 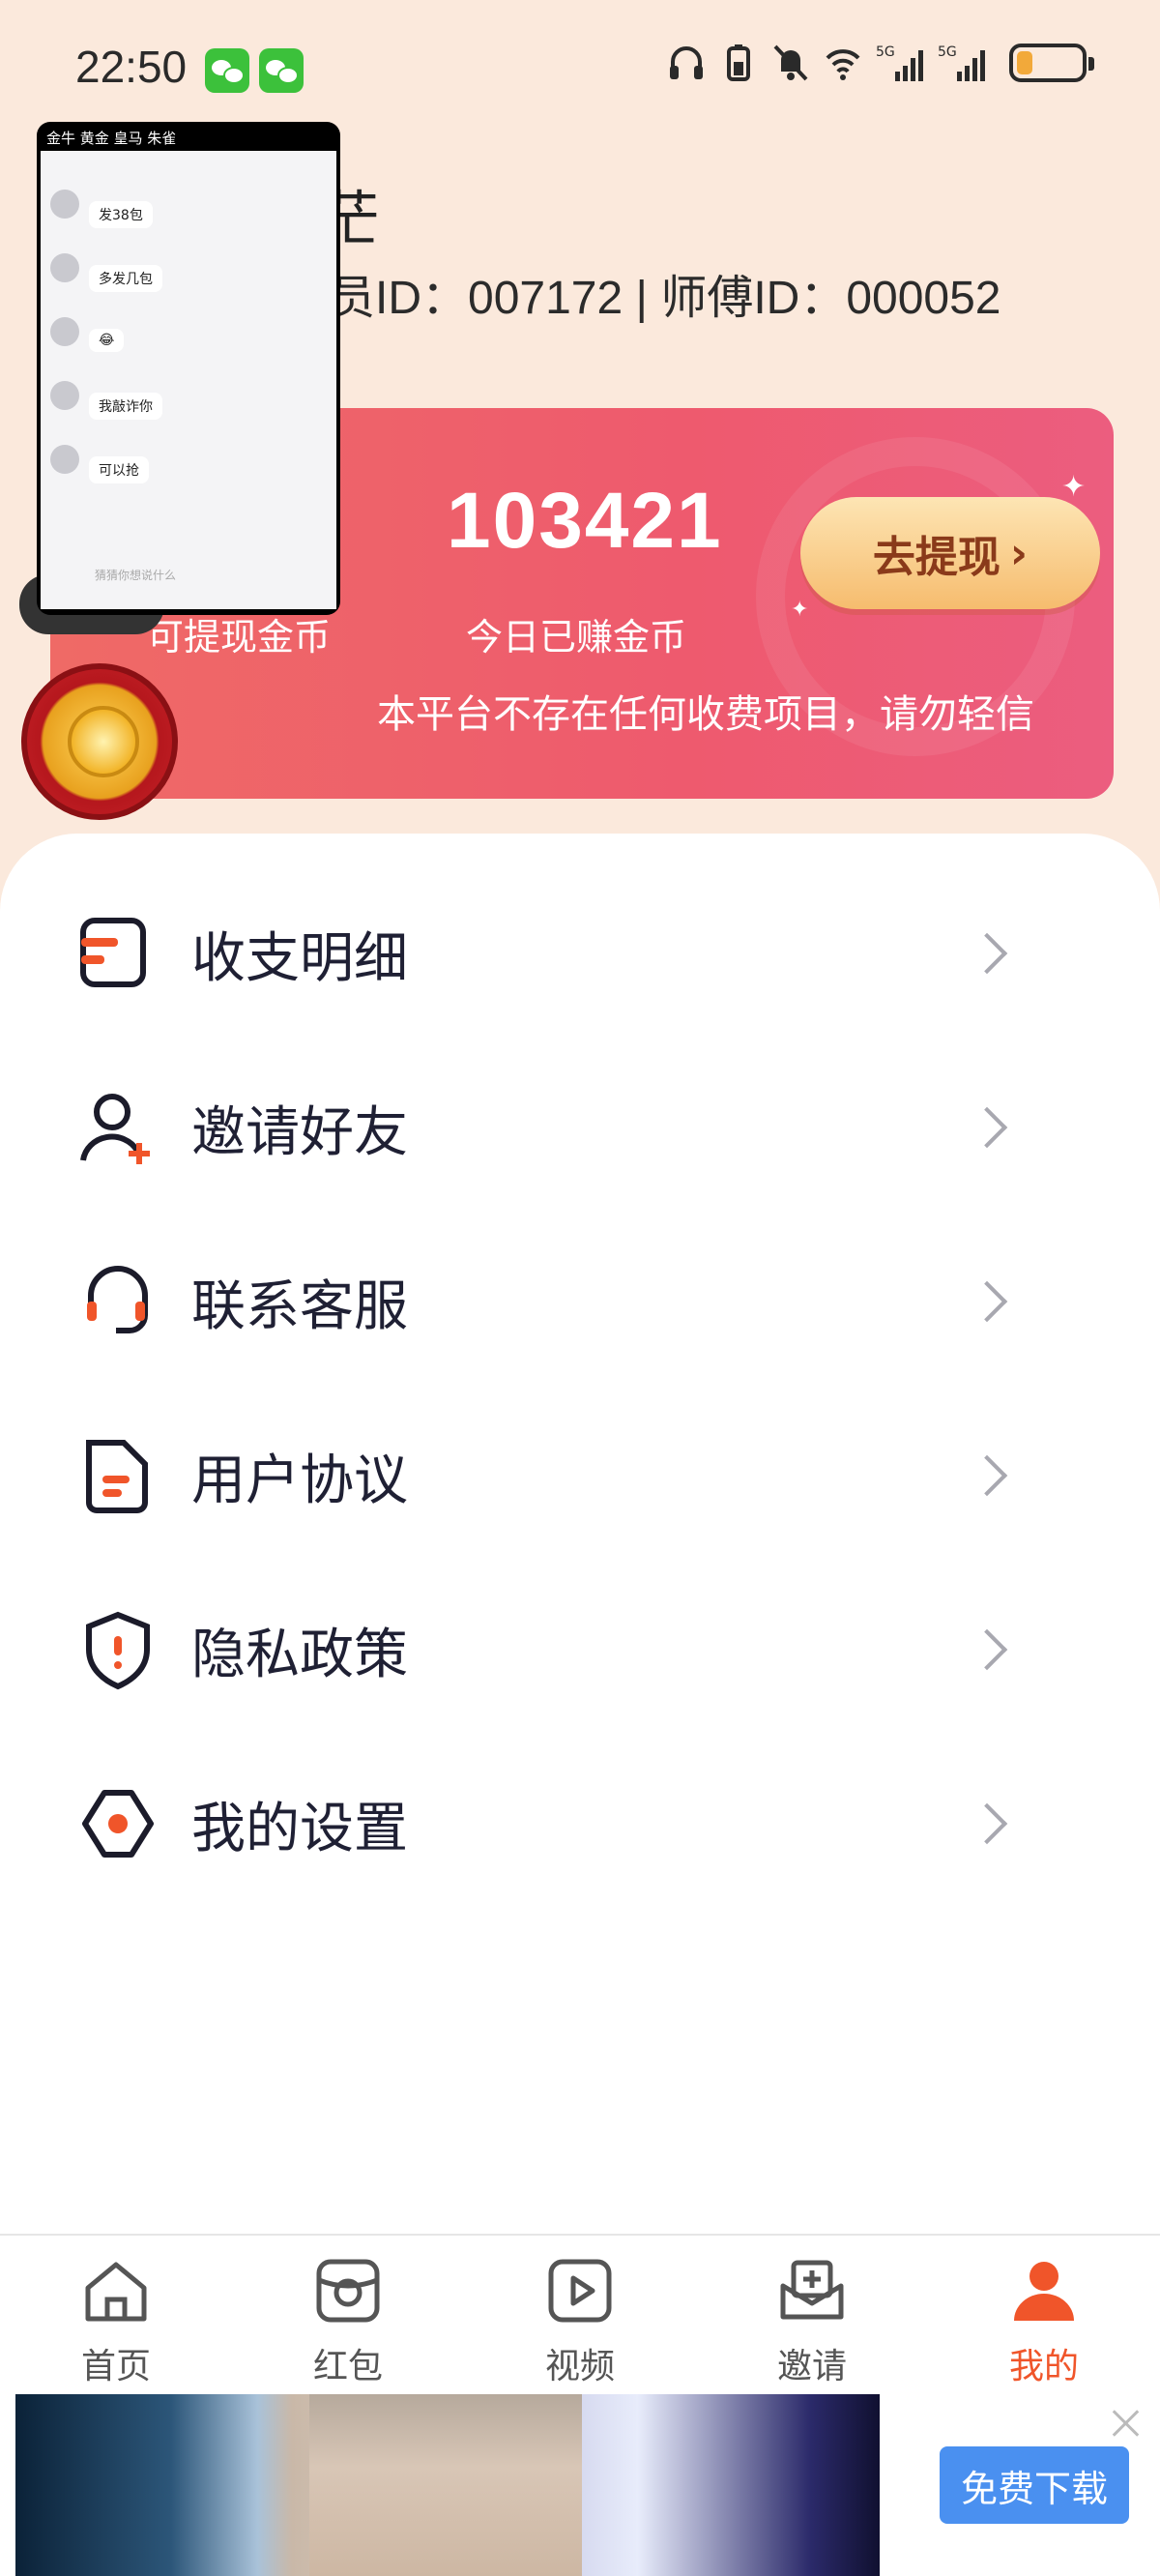 I want to click on system-icons: 5G 5G, so click(x=881, y=63).